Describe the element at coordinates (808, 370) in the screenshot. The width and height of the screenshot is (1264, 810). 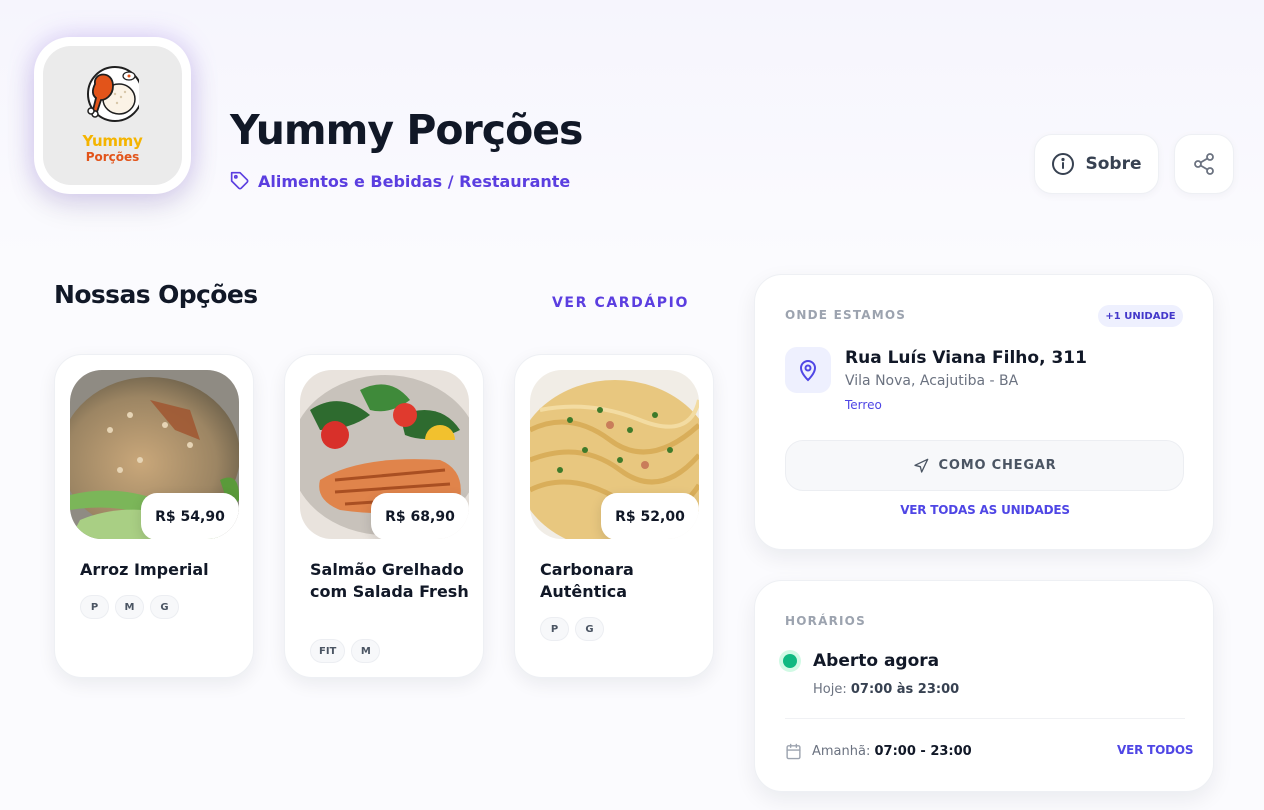
I see `map-pin-icon` at that location.